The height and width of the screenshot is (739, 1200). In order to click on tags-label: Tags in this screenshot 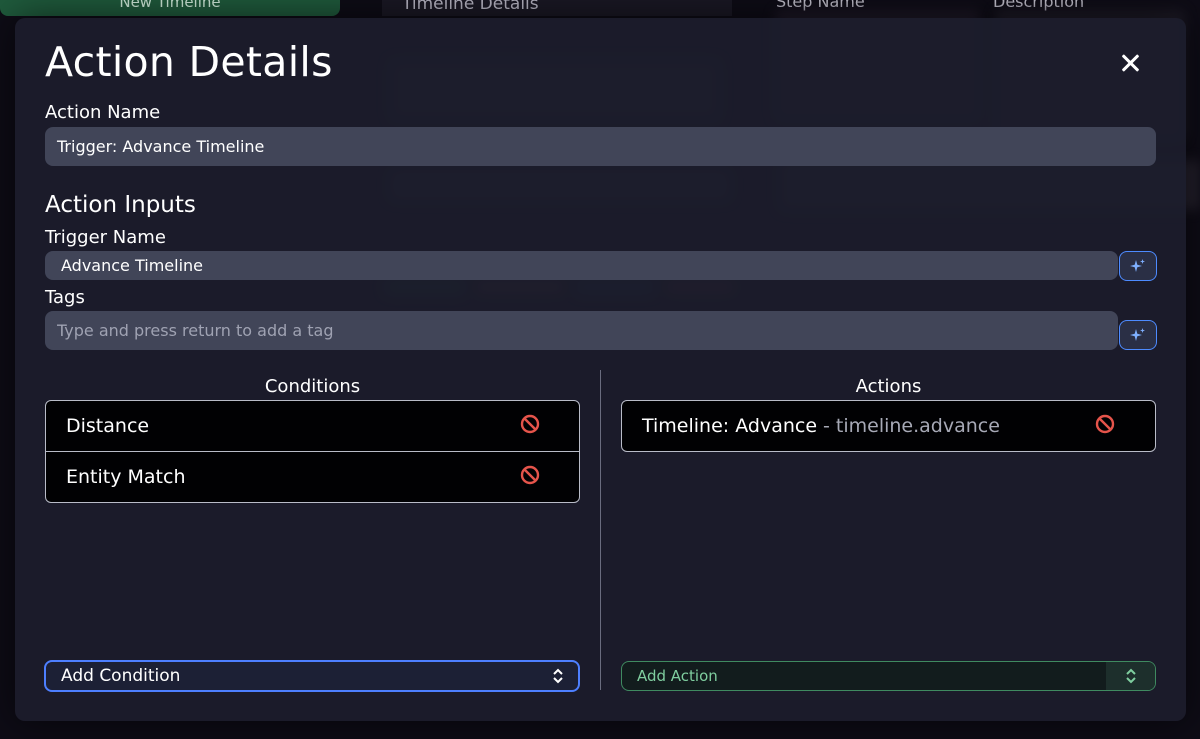, I will do `click(65, 297)`.